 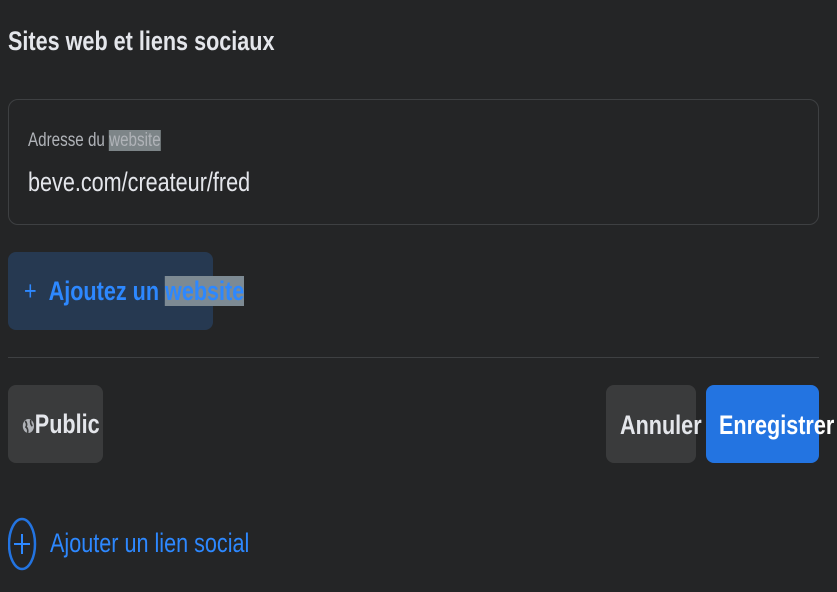 I want to click on plus-icon: +, so click(x=30, y=291).